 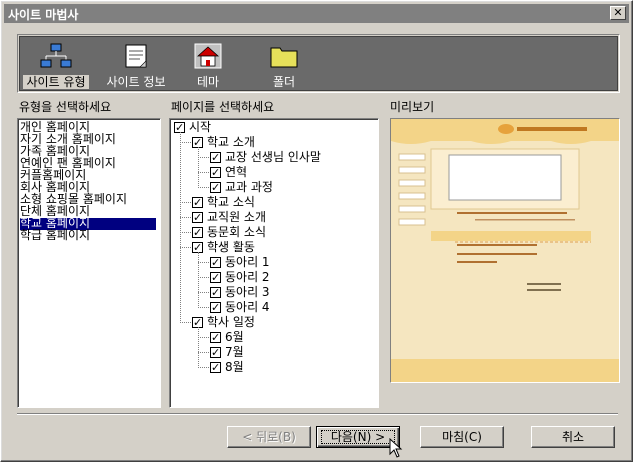 What do you see at coordinates (237, 232) in the screenshot?
I see `tree-item-label: 동문회 소식` at bounding box center [237, 232].